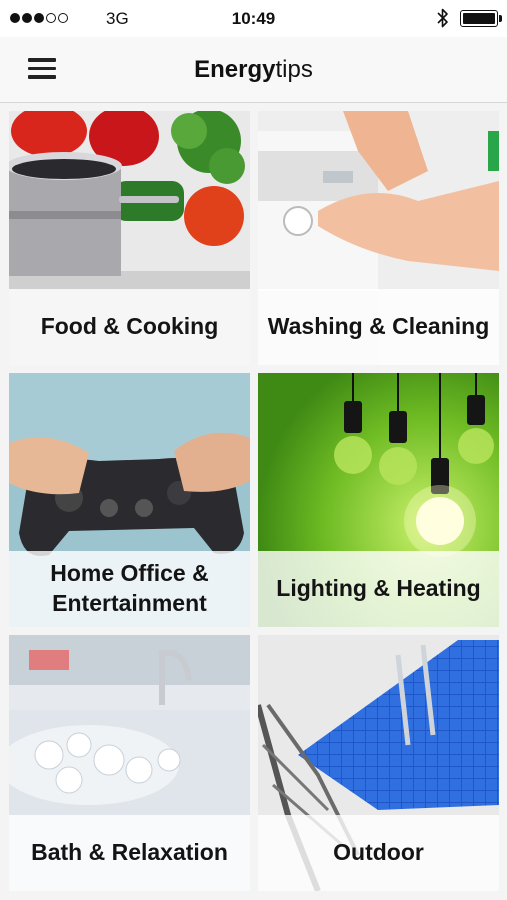 The width and height of the screenshot is (507, 900). What do you see at coordinates (378, 327) in the screenshot?
I see `tile-label: Washing & Cleaning` at bounding box center [378, 327].